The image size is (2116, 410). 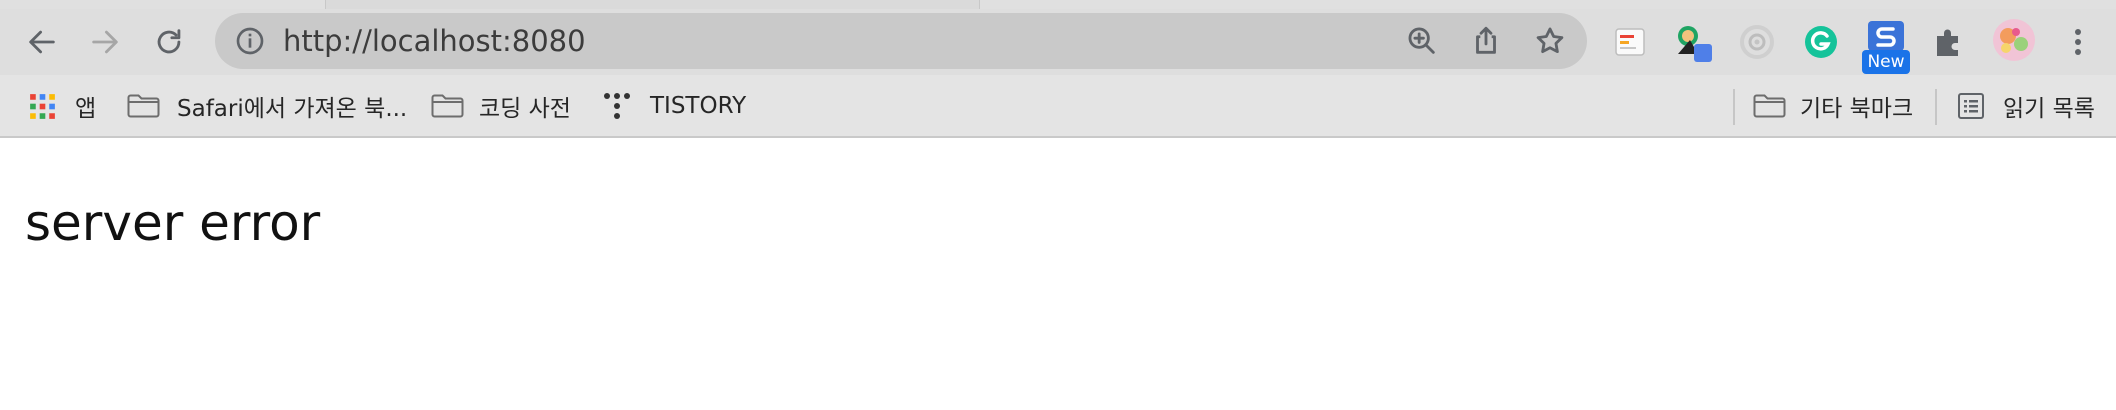 What do you see at coordinates (173, 223) in the screenshot?
I see `error-message: server error` at bounding box center [173, 223].